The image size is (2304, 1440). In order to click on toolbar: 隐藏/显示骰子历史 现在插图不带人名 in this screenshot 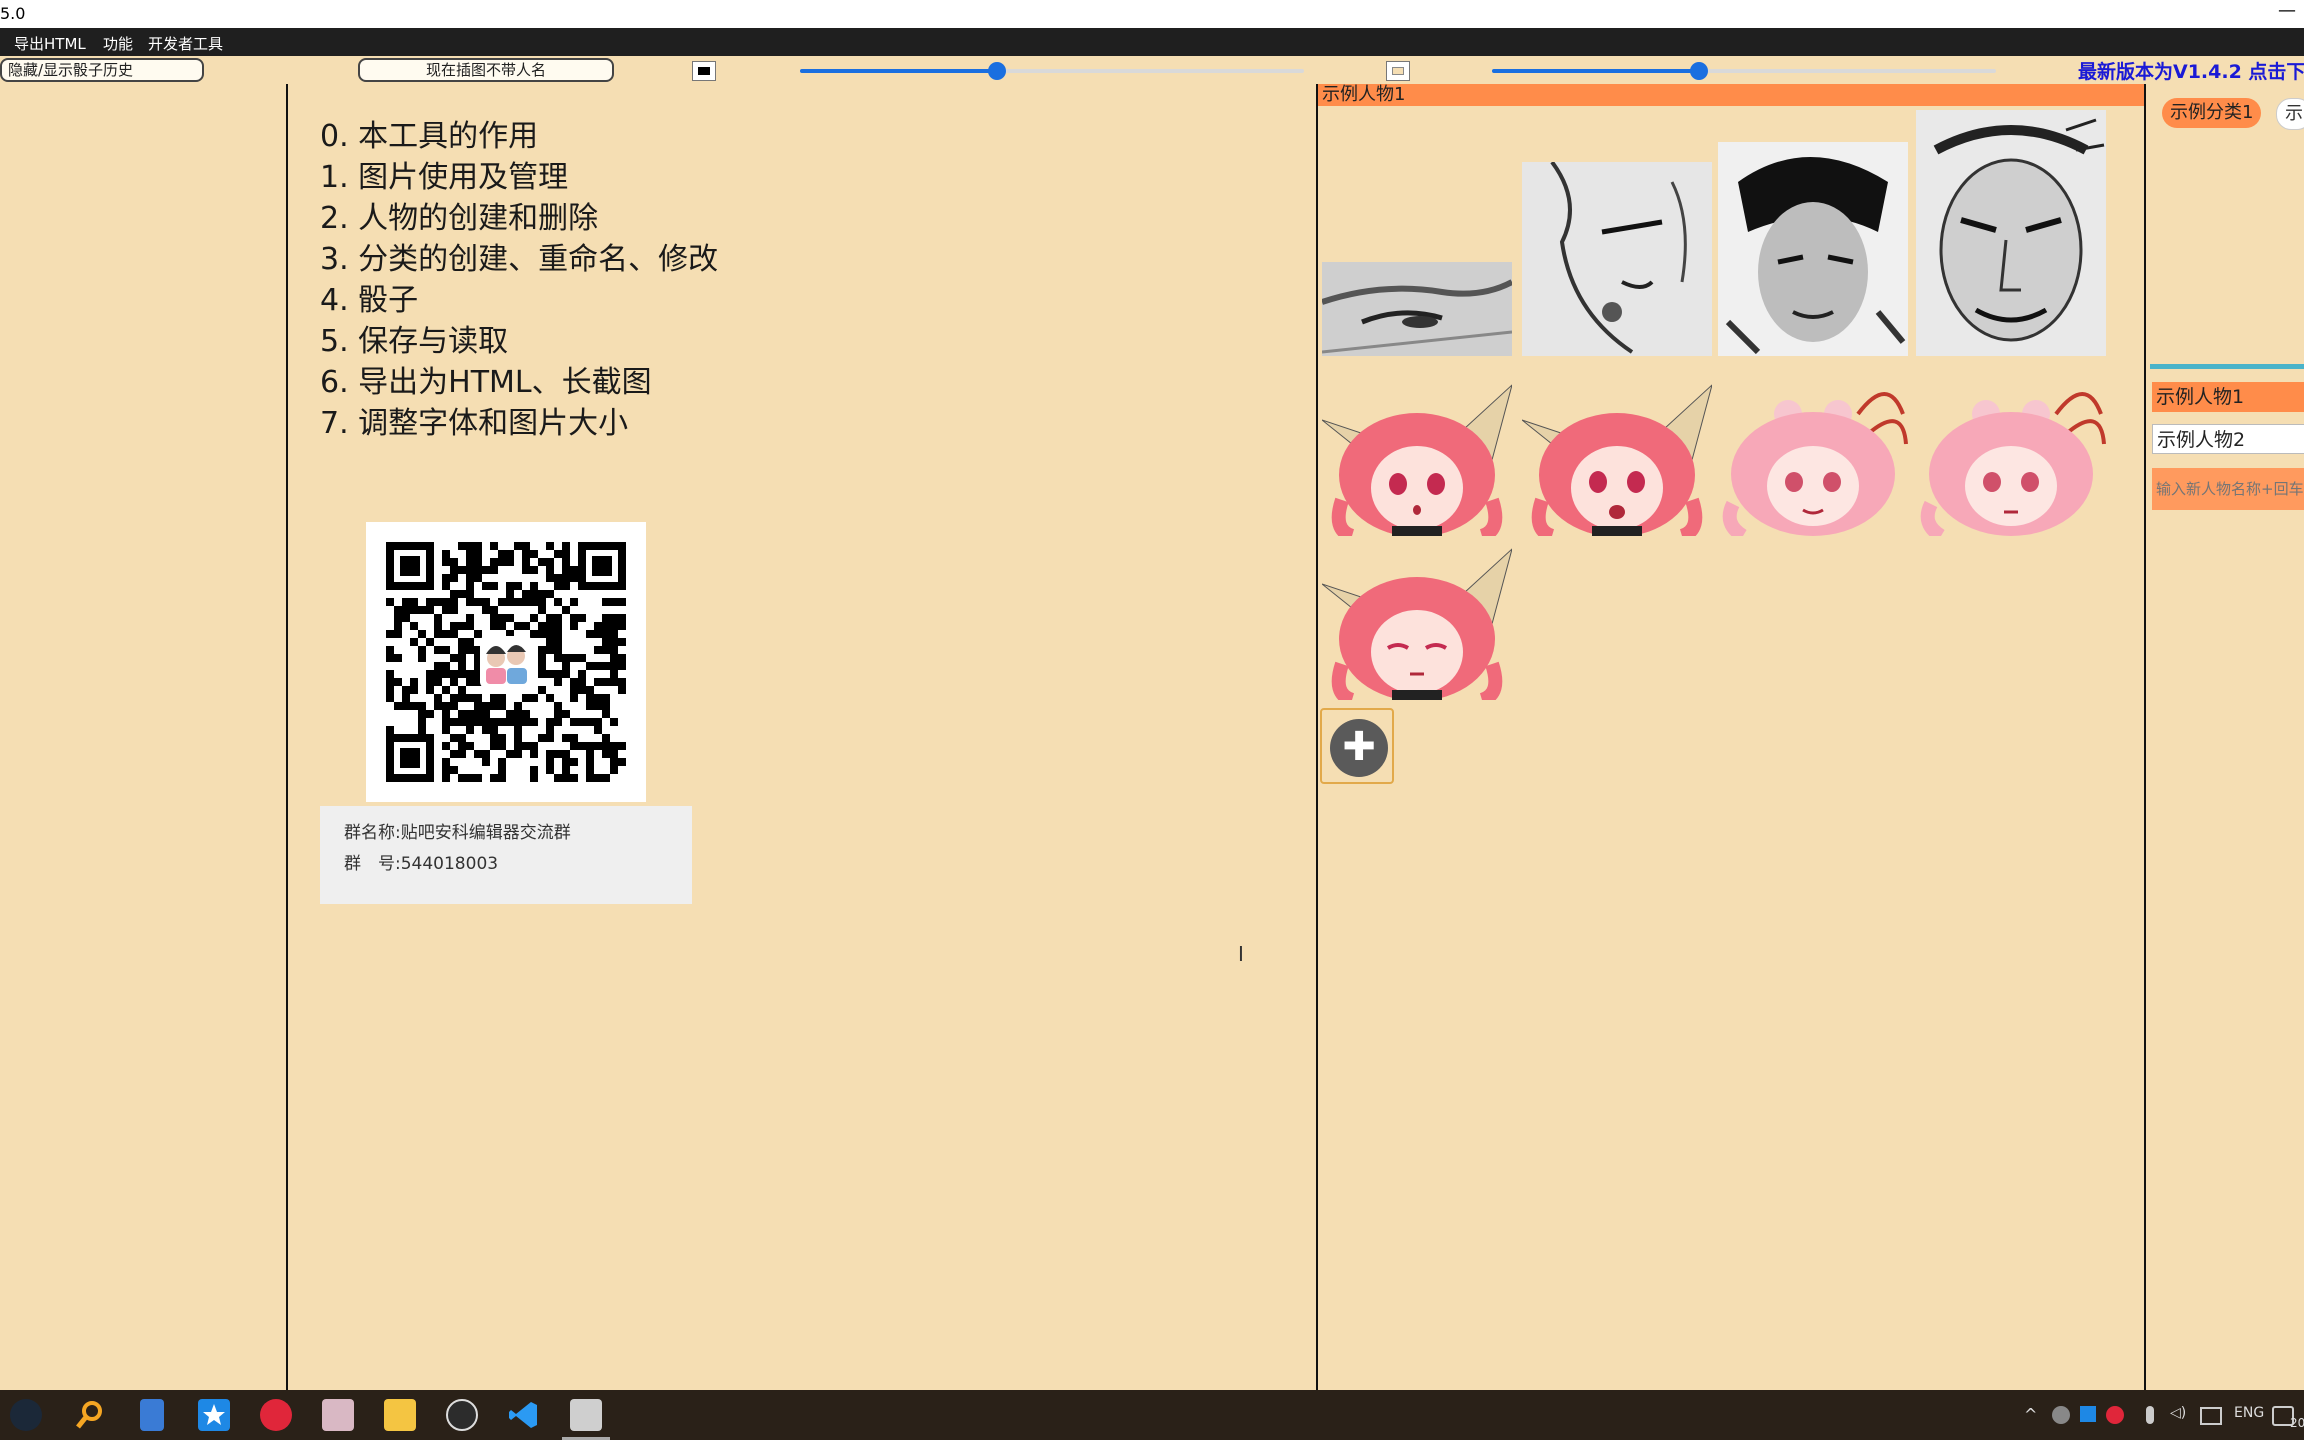, I will do `click(1152, 70)`.